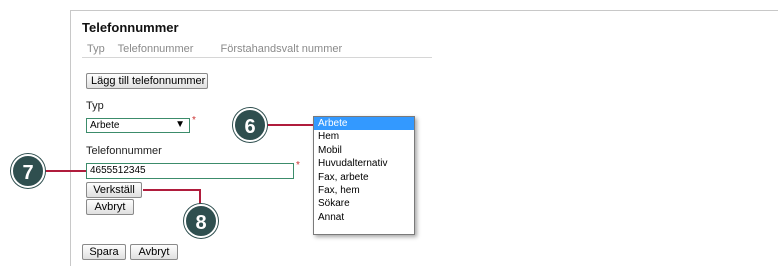  I want to click on callout-badge-6: 6, so click(250, 125).